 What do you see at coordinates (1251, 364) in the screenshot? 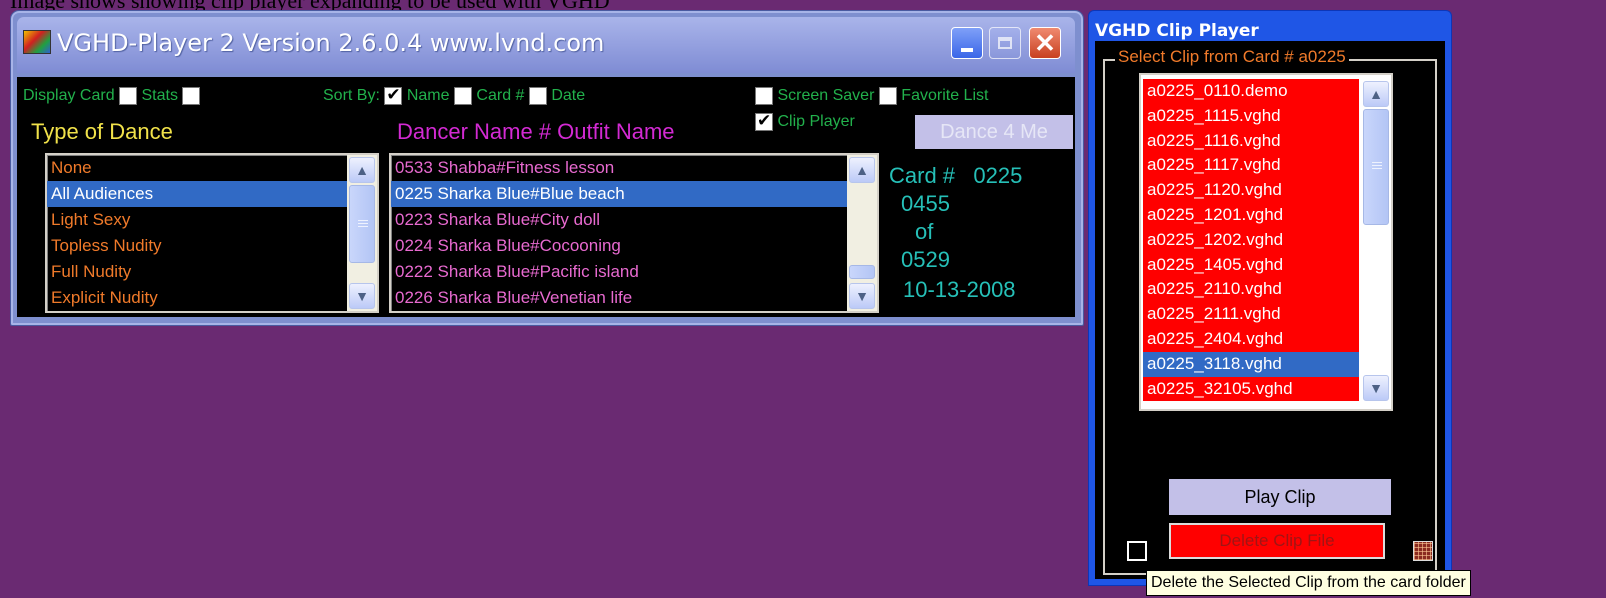
I see `clip-item: a0225_3118.vghd` at bounding box center [1251, 364].